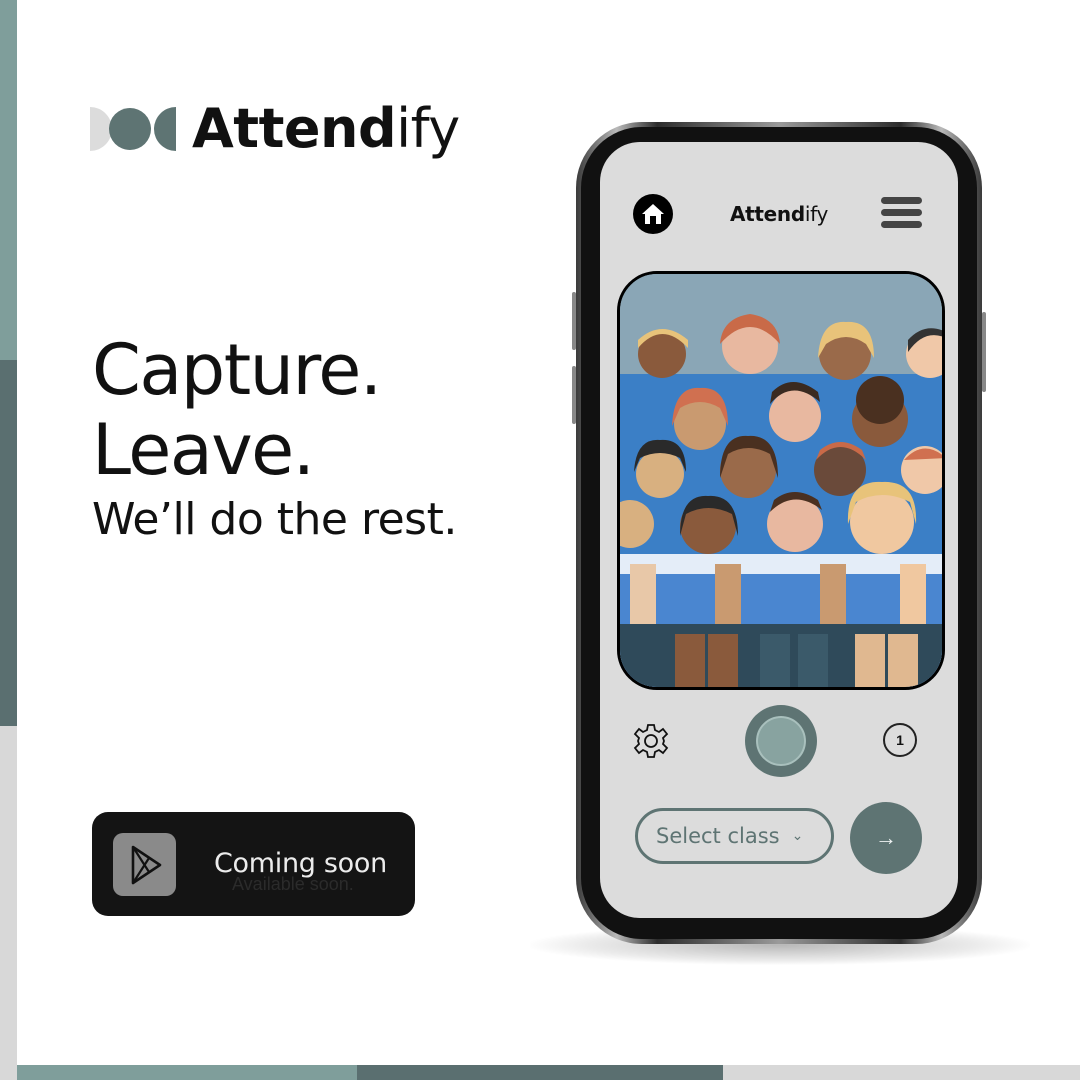 The image size is (1080, 1080). Describe the element at coordinates (767, 214) in the screenshot. I see `app-title-bold: Attend` at that location.